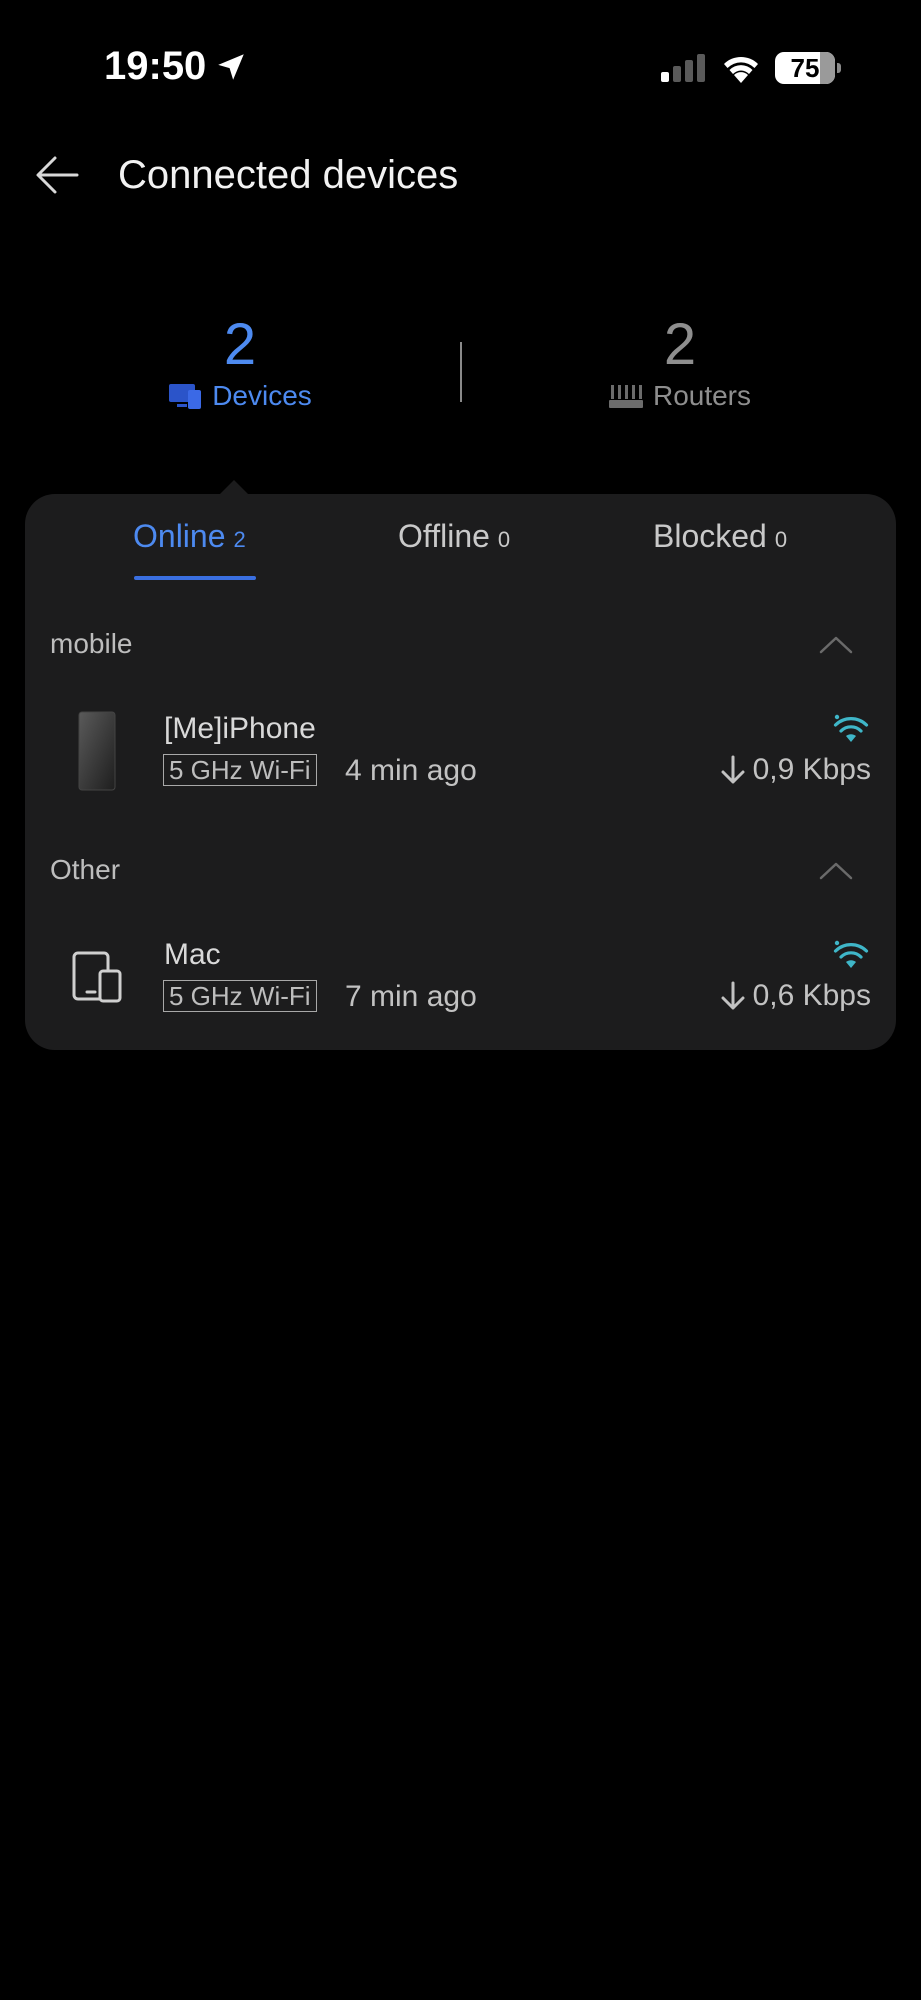 The image size is (921, 2000). Describe the element at coordinates (781, 539) in the screenshot. I see `tab-blocked-count: 0` at that location.